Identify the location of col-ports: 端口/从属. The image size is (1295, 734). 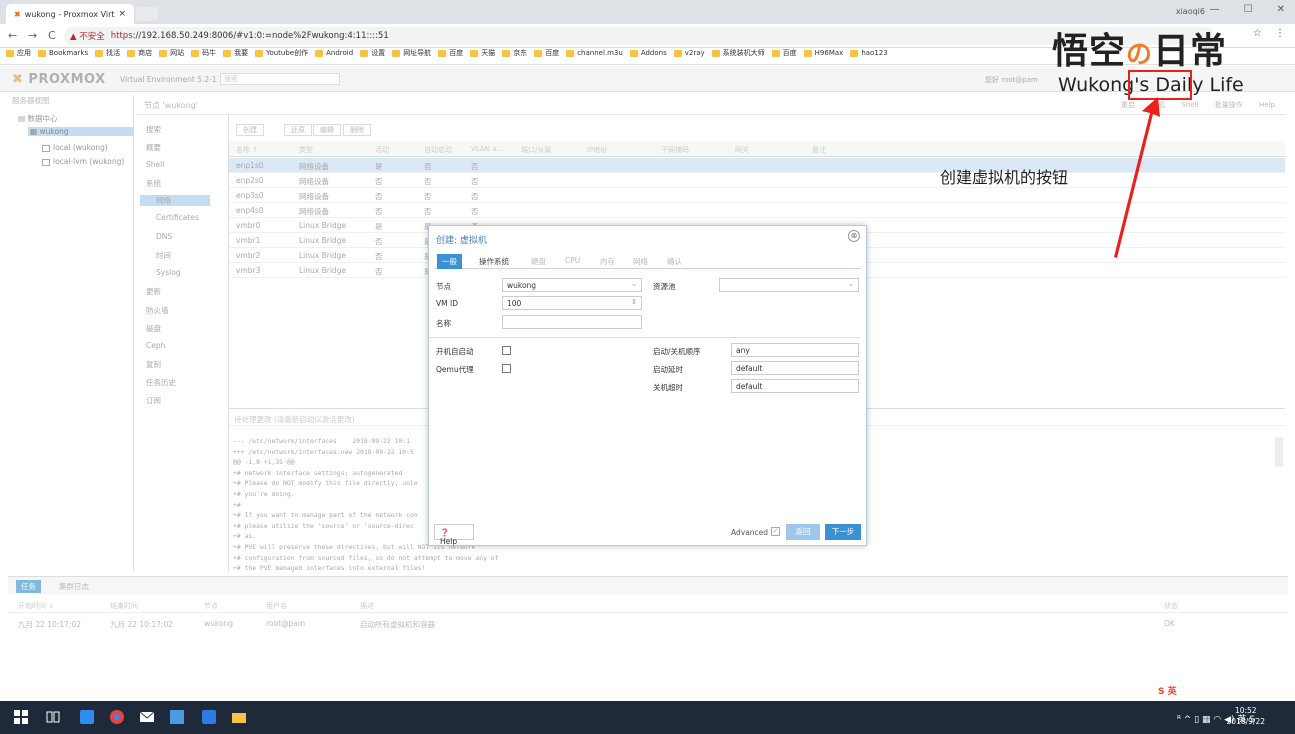
(536, 150).